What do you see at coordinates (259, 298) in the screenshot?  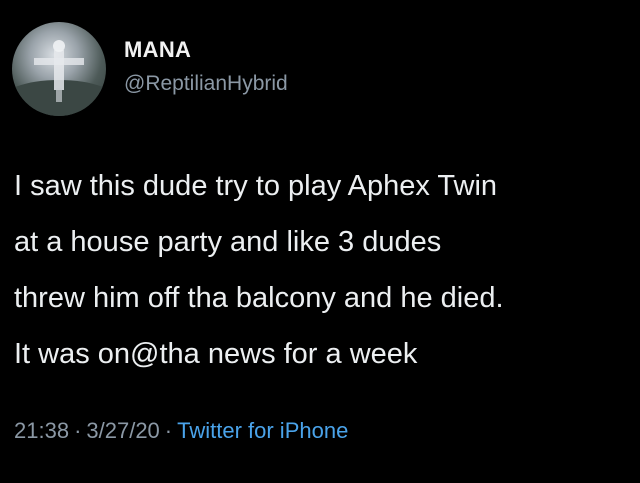 I see `tweet-text-line: threw him off tha balcony and he died.` at bounding box center [259, 298].